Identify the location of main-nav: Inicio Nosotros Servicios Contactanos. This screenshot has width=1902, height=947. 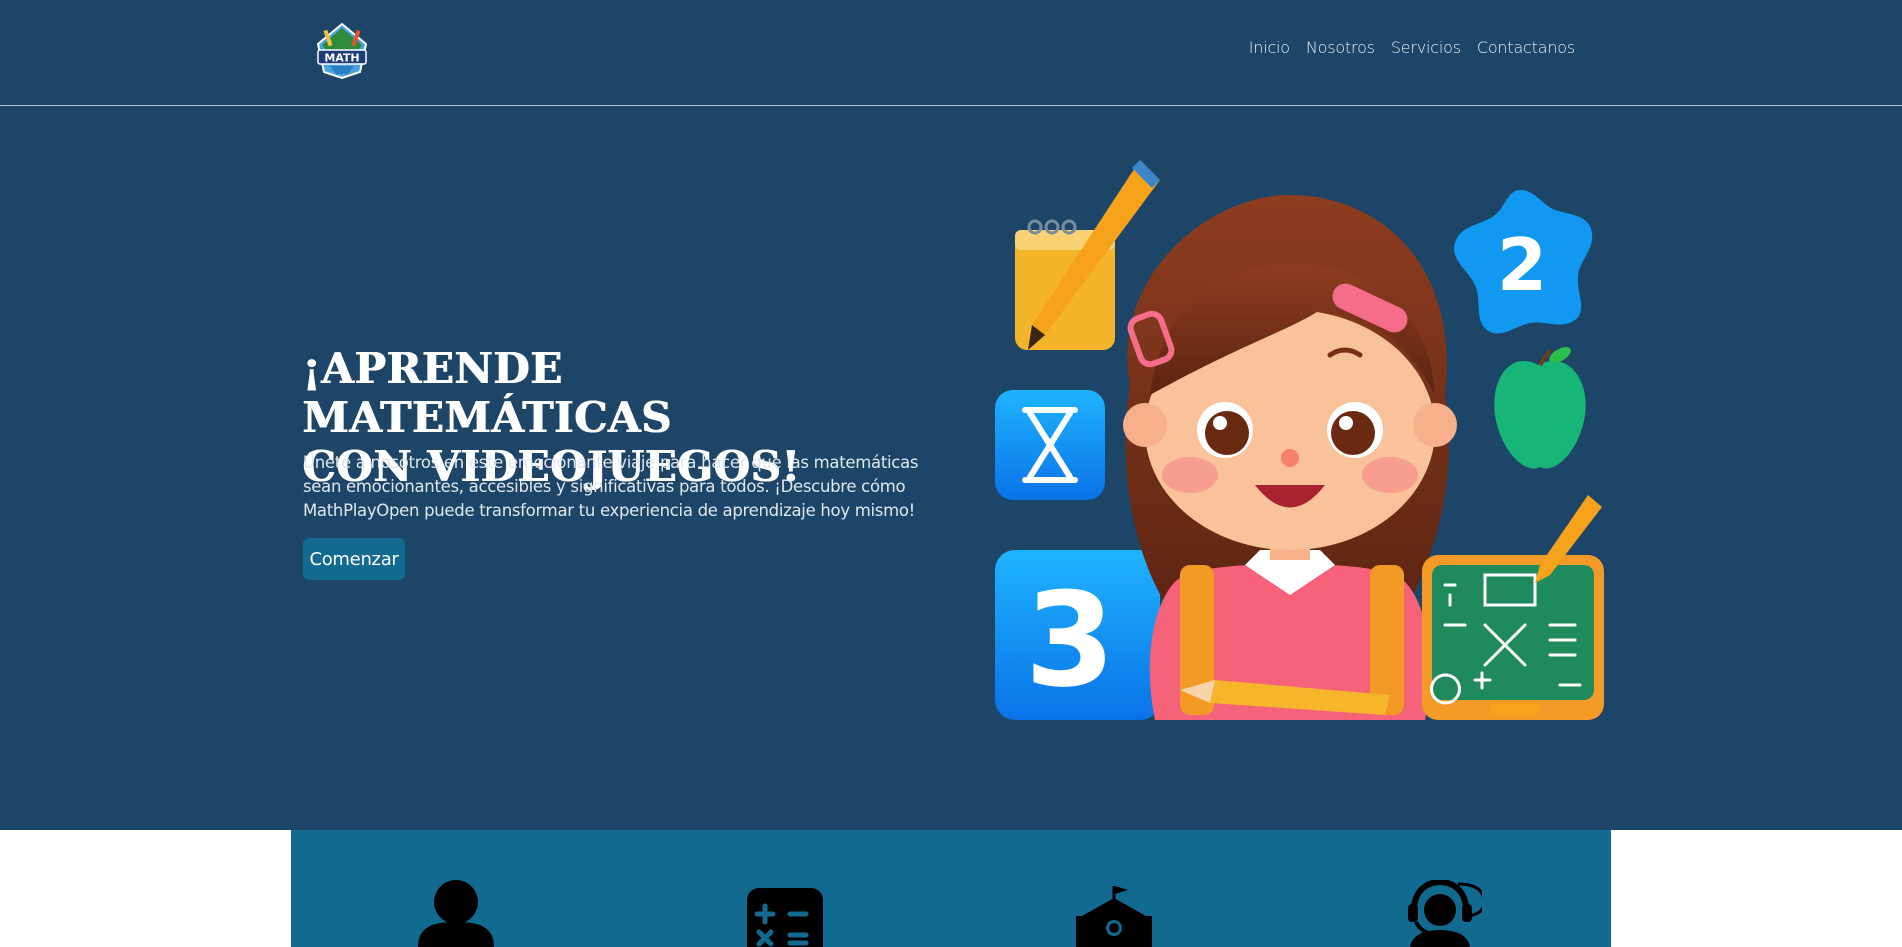
(1412, 47).